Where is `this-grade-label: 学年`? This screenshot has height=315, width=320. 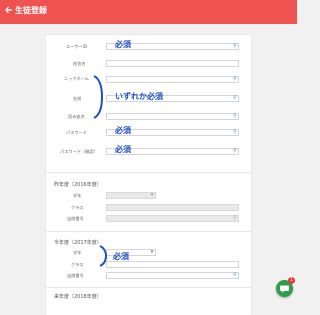
this-grade-label: 学年 is located at coordinates (77, 252).